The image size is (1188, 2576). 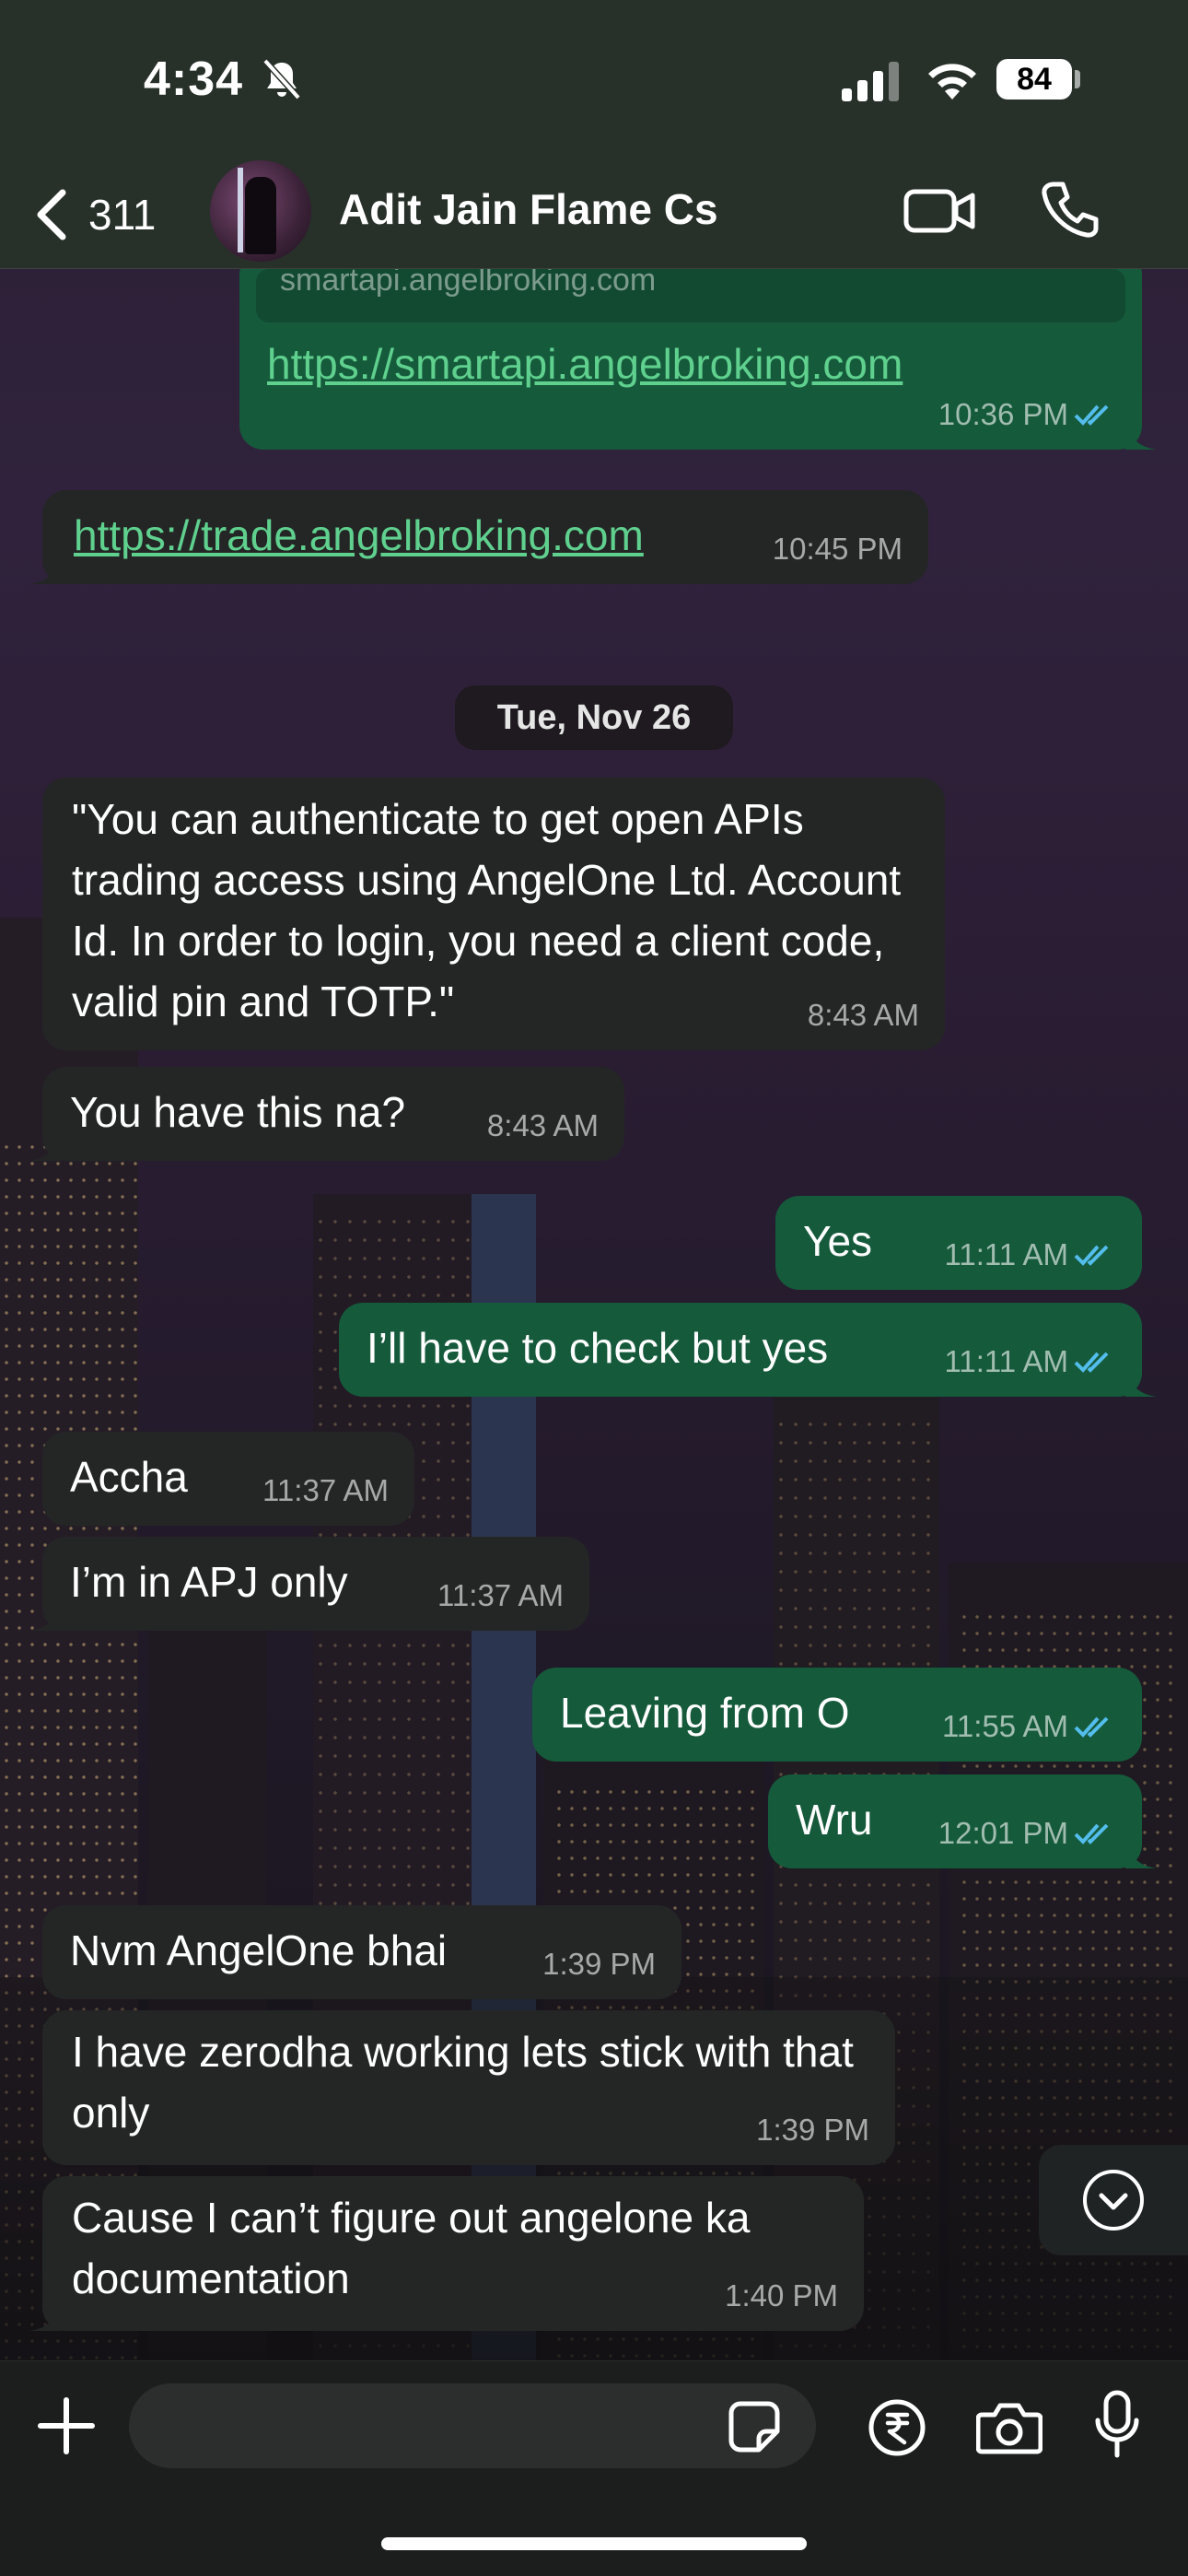 What do you see at coordinates (528, 209) in the screenshot?
I see `contact-name: Adit Jain Flame Cs` at bounding box center [528, 209].